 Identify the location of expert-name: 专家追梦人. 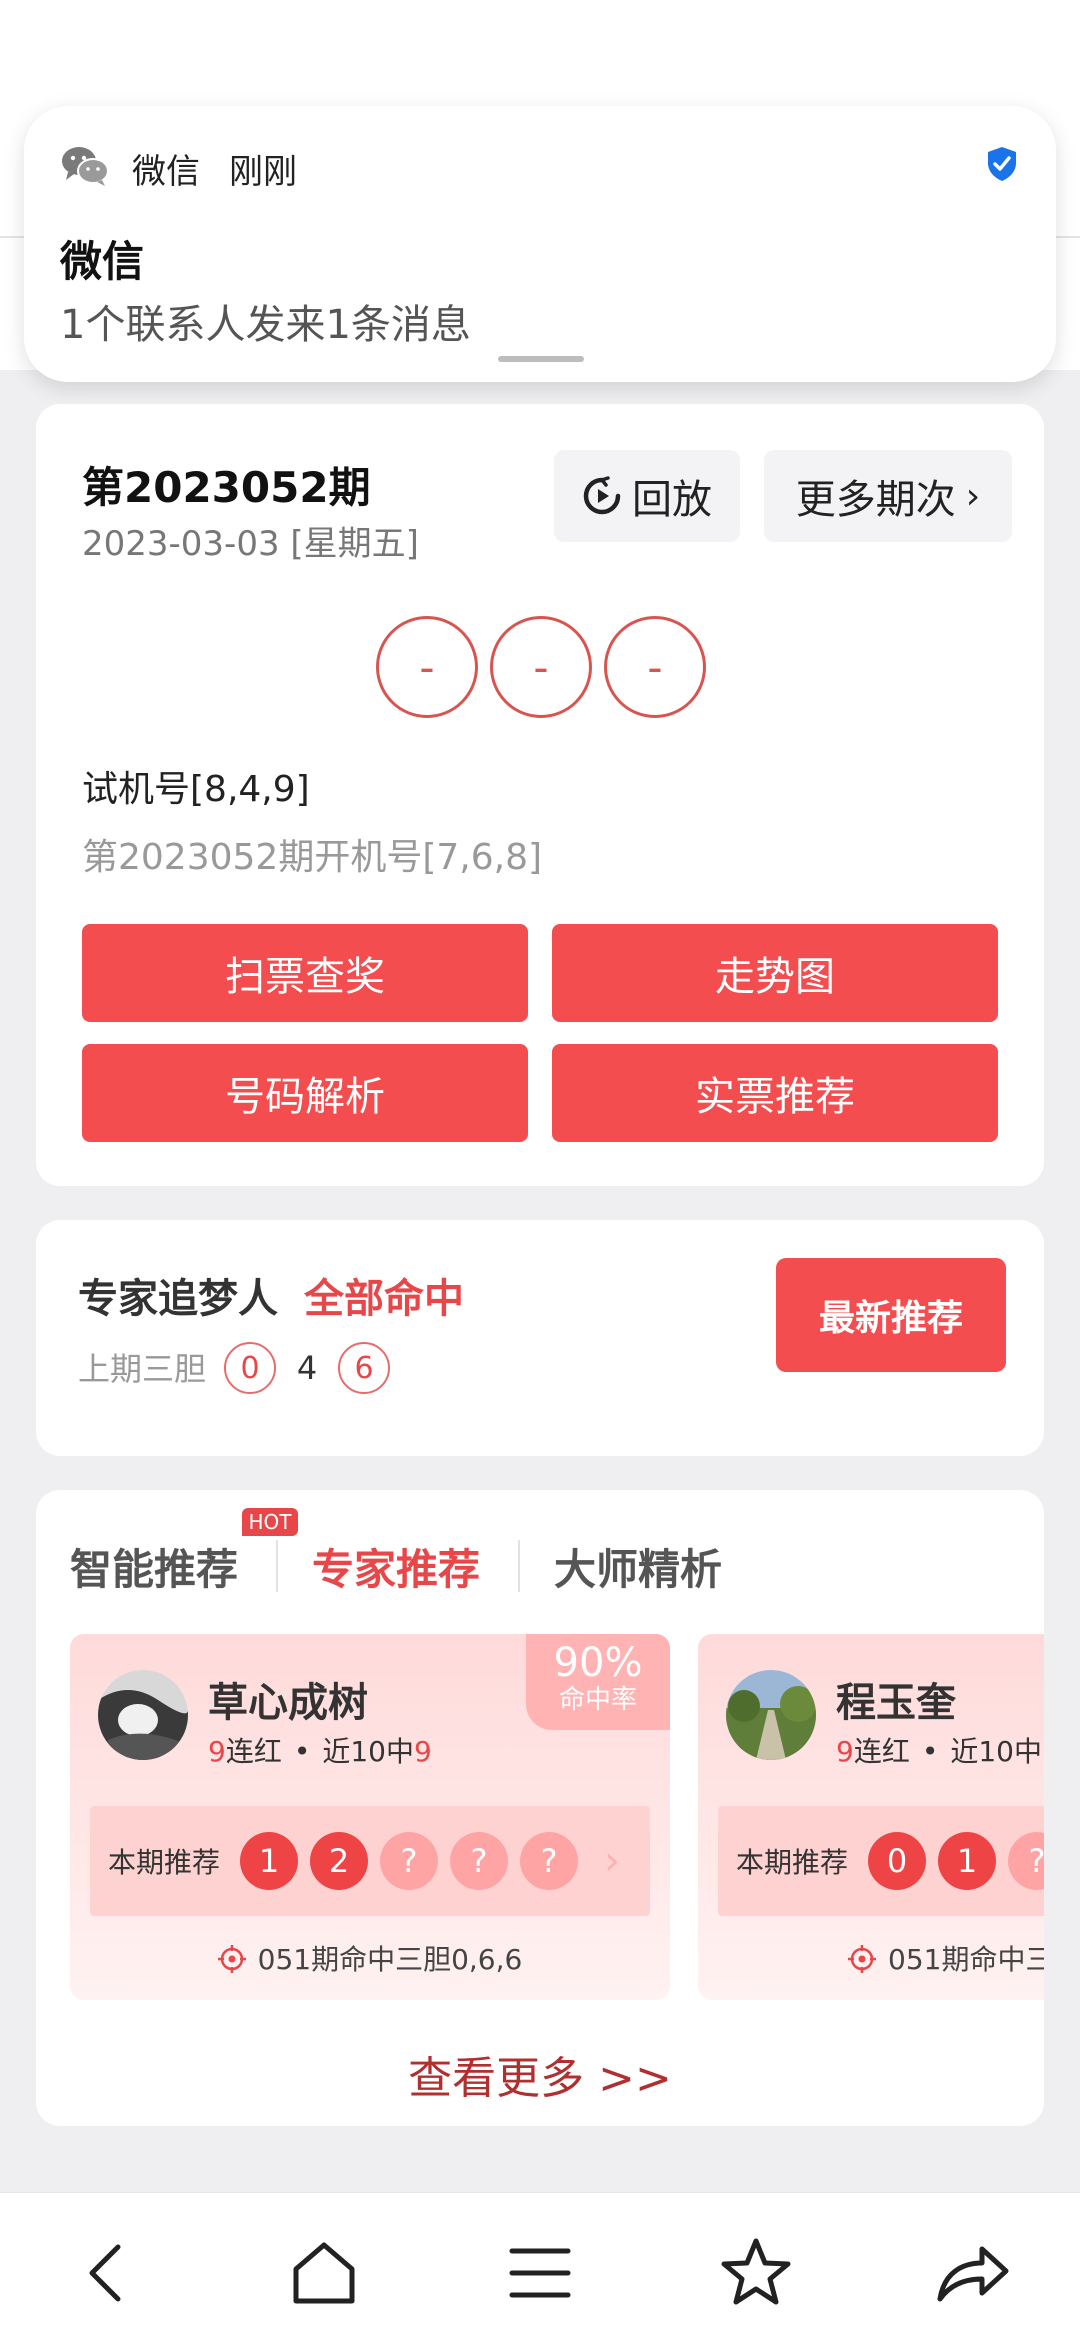
(178, 1299).